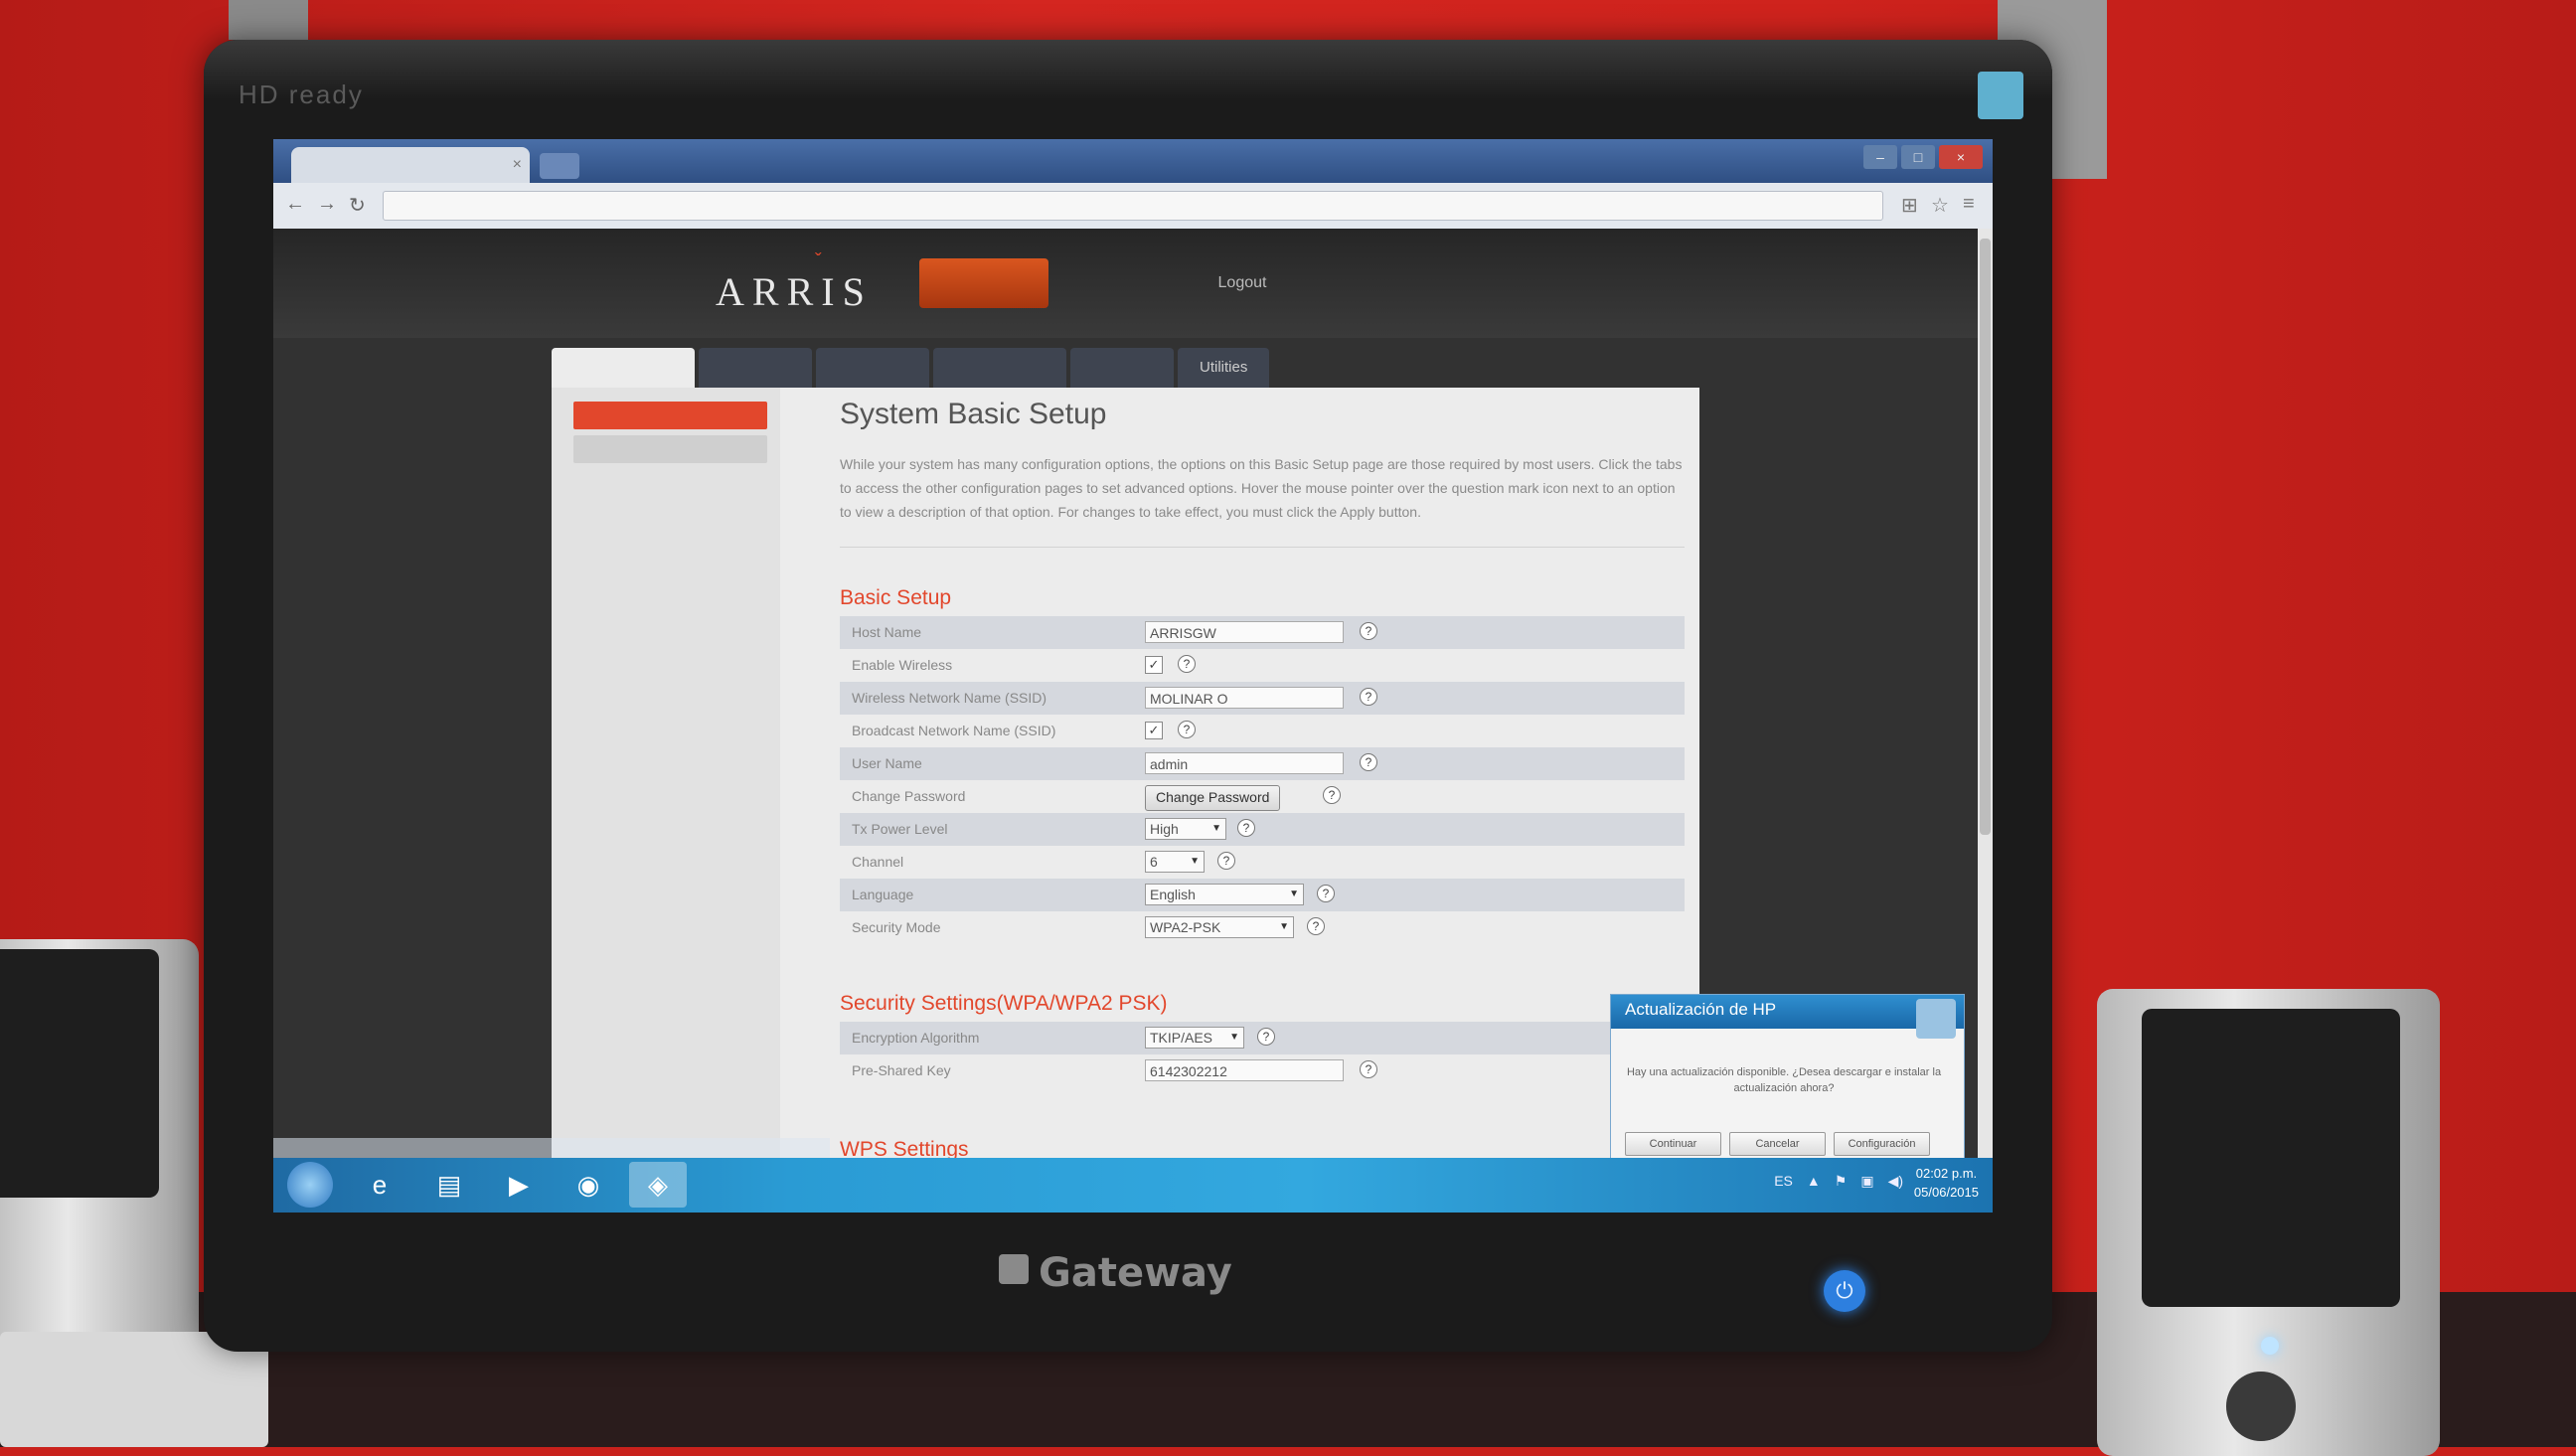  I want to click on speaker-grill, so click(2271, 1158).